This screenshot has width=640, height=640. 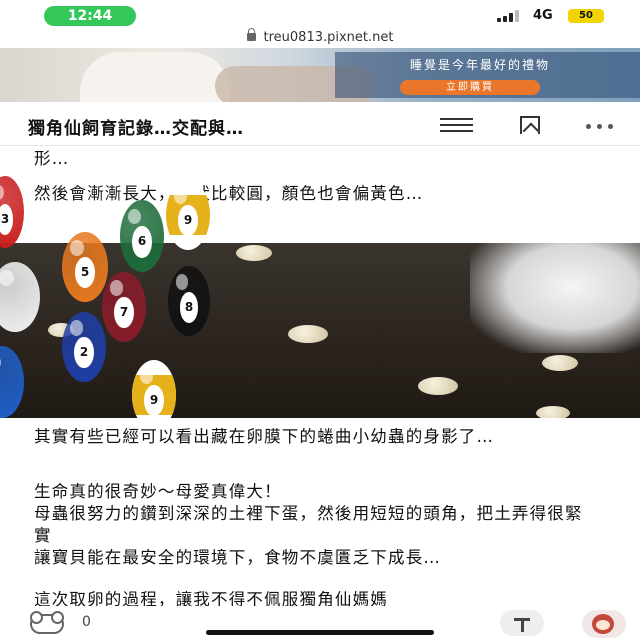 I want to click on lock-icon, so click(x=251, y=34).